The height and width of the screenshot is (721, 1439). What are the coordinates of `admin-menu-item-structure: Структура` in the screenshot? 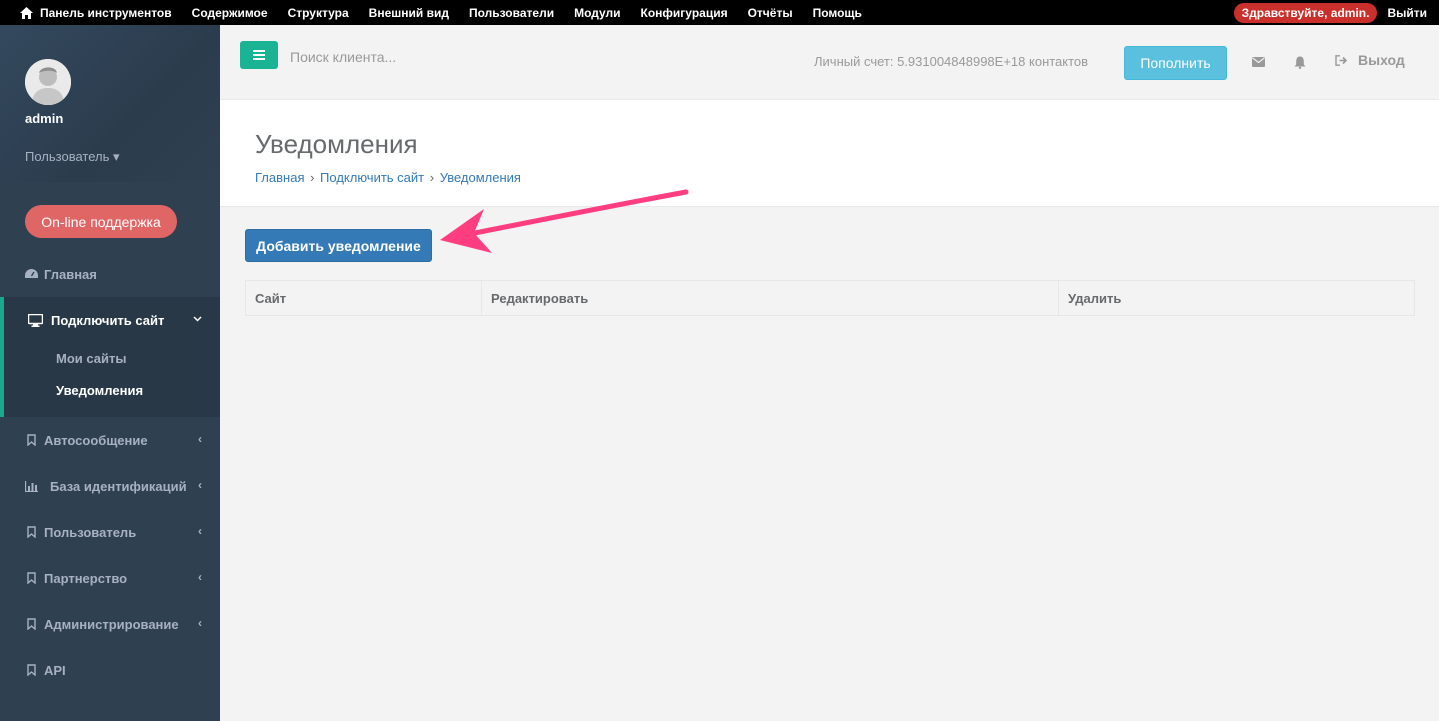 It's located at (318, 13).